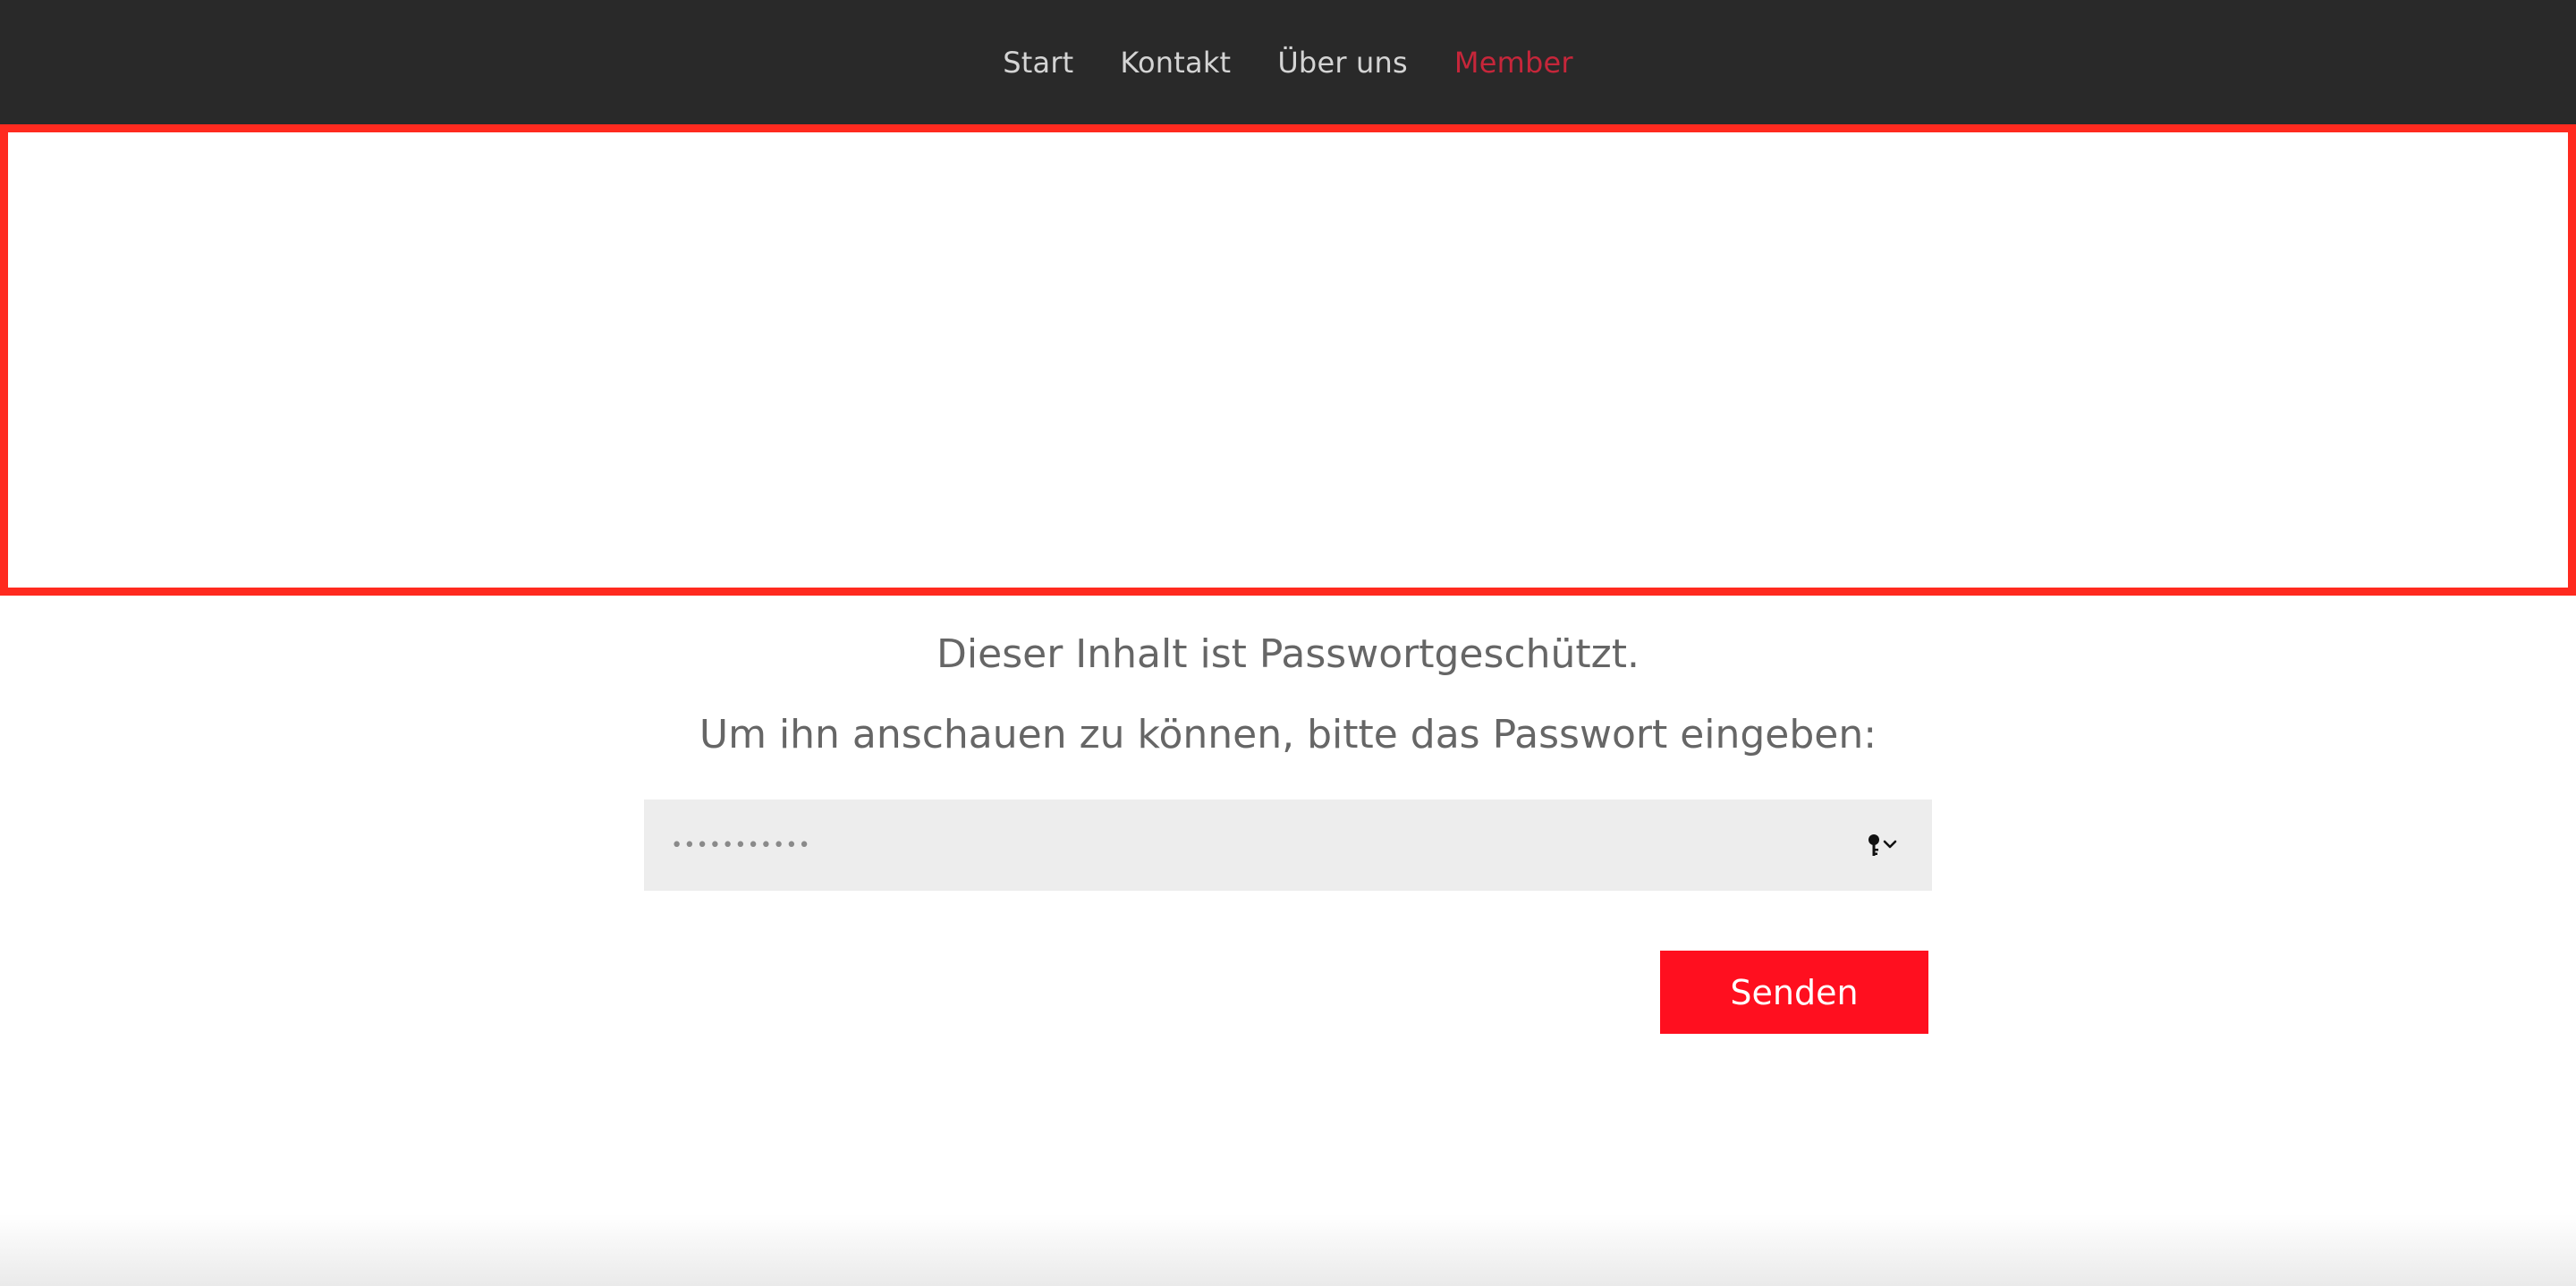 Image resolution: width=2576 pixels, height=1286 pixels. Describe the element at coordinates (1175, 63) in the screenshot. I see `nav-item-kontakt: Kontakt` at that location.